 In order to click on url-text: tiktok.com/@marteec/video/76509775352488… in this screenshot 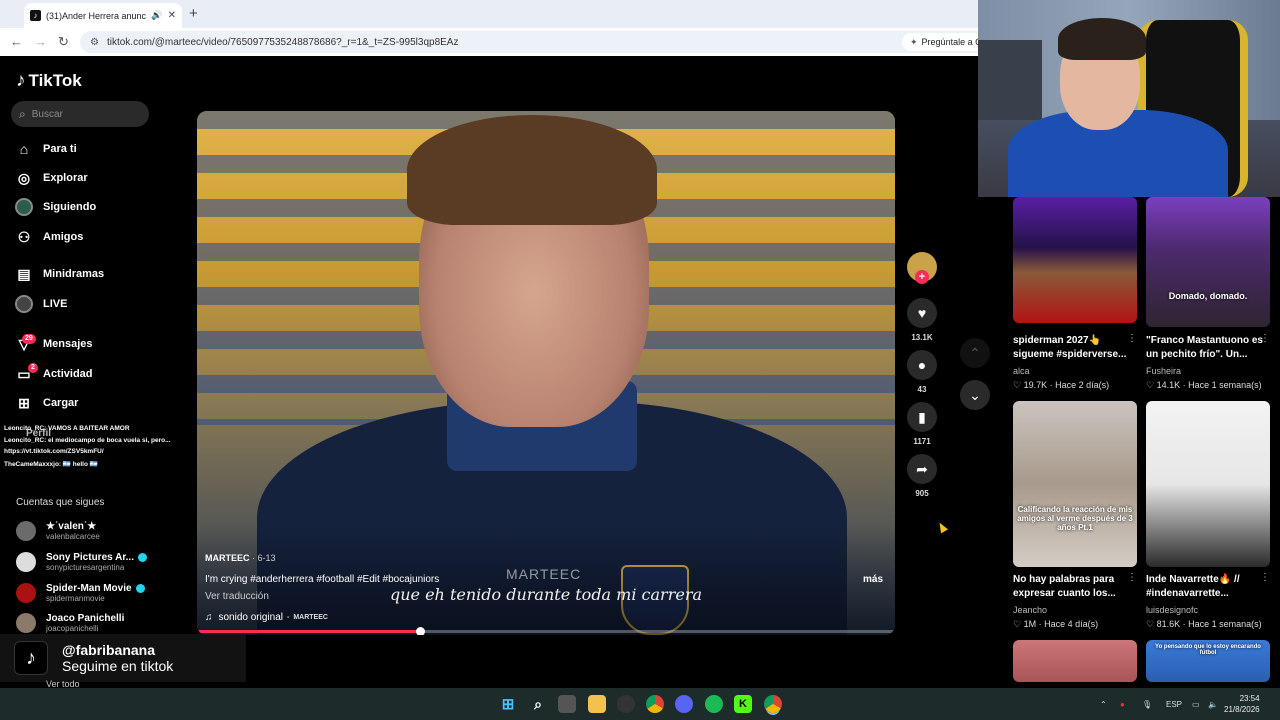, I will do `click(283, 42)`.